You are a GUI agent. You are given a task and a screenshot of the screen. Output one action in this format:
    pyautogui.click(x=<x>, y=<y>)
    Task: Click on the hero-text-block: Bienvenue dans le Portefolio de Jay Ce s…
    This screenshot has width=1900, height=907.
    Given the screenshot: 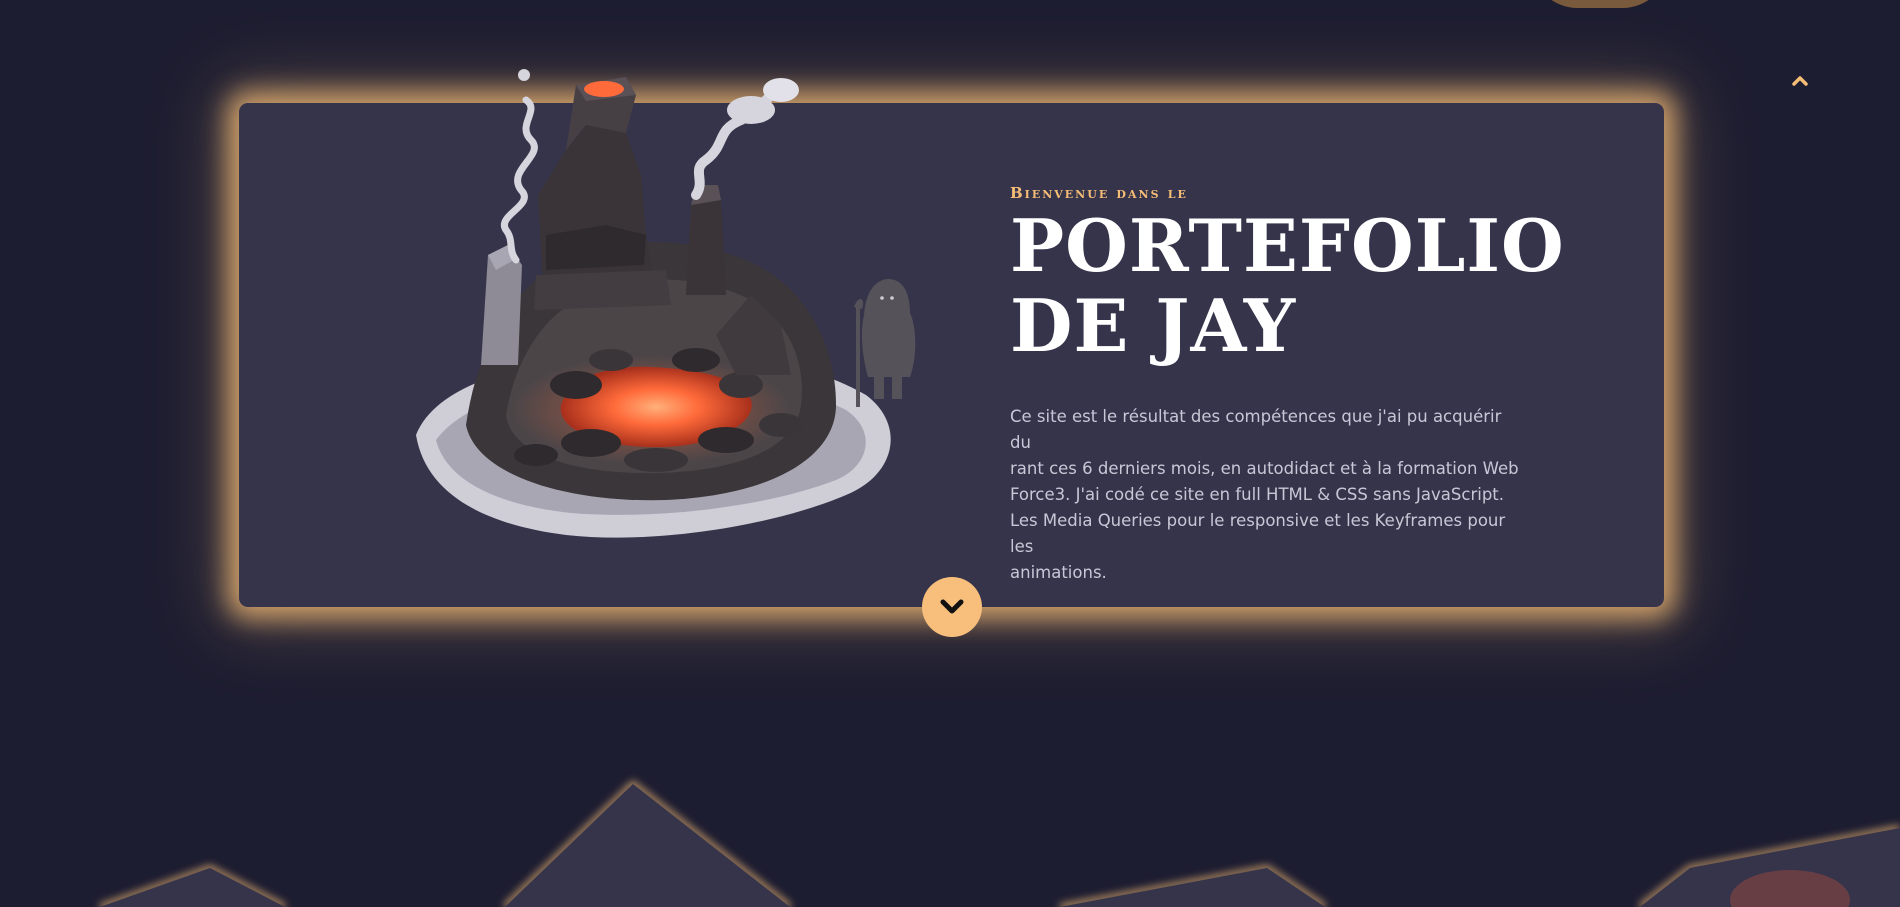 What is the action you would take?
    pyautogui.click(x=1320, y=385)
    